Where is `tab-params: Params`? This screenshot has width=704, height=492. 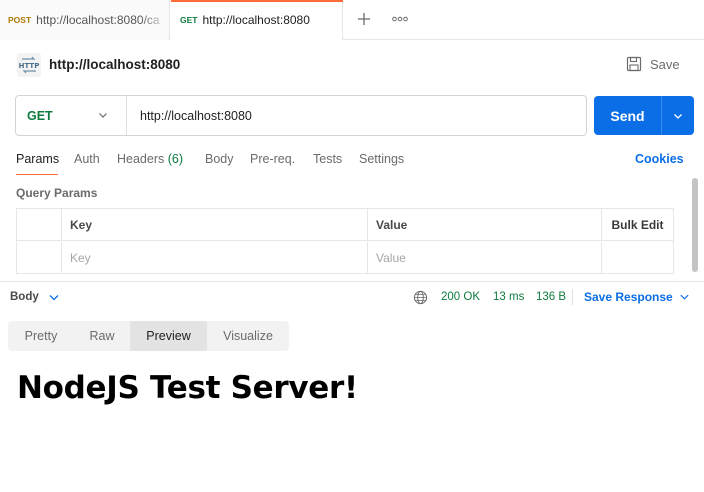
tab-params: Params is located at coordinates (37, 159).